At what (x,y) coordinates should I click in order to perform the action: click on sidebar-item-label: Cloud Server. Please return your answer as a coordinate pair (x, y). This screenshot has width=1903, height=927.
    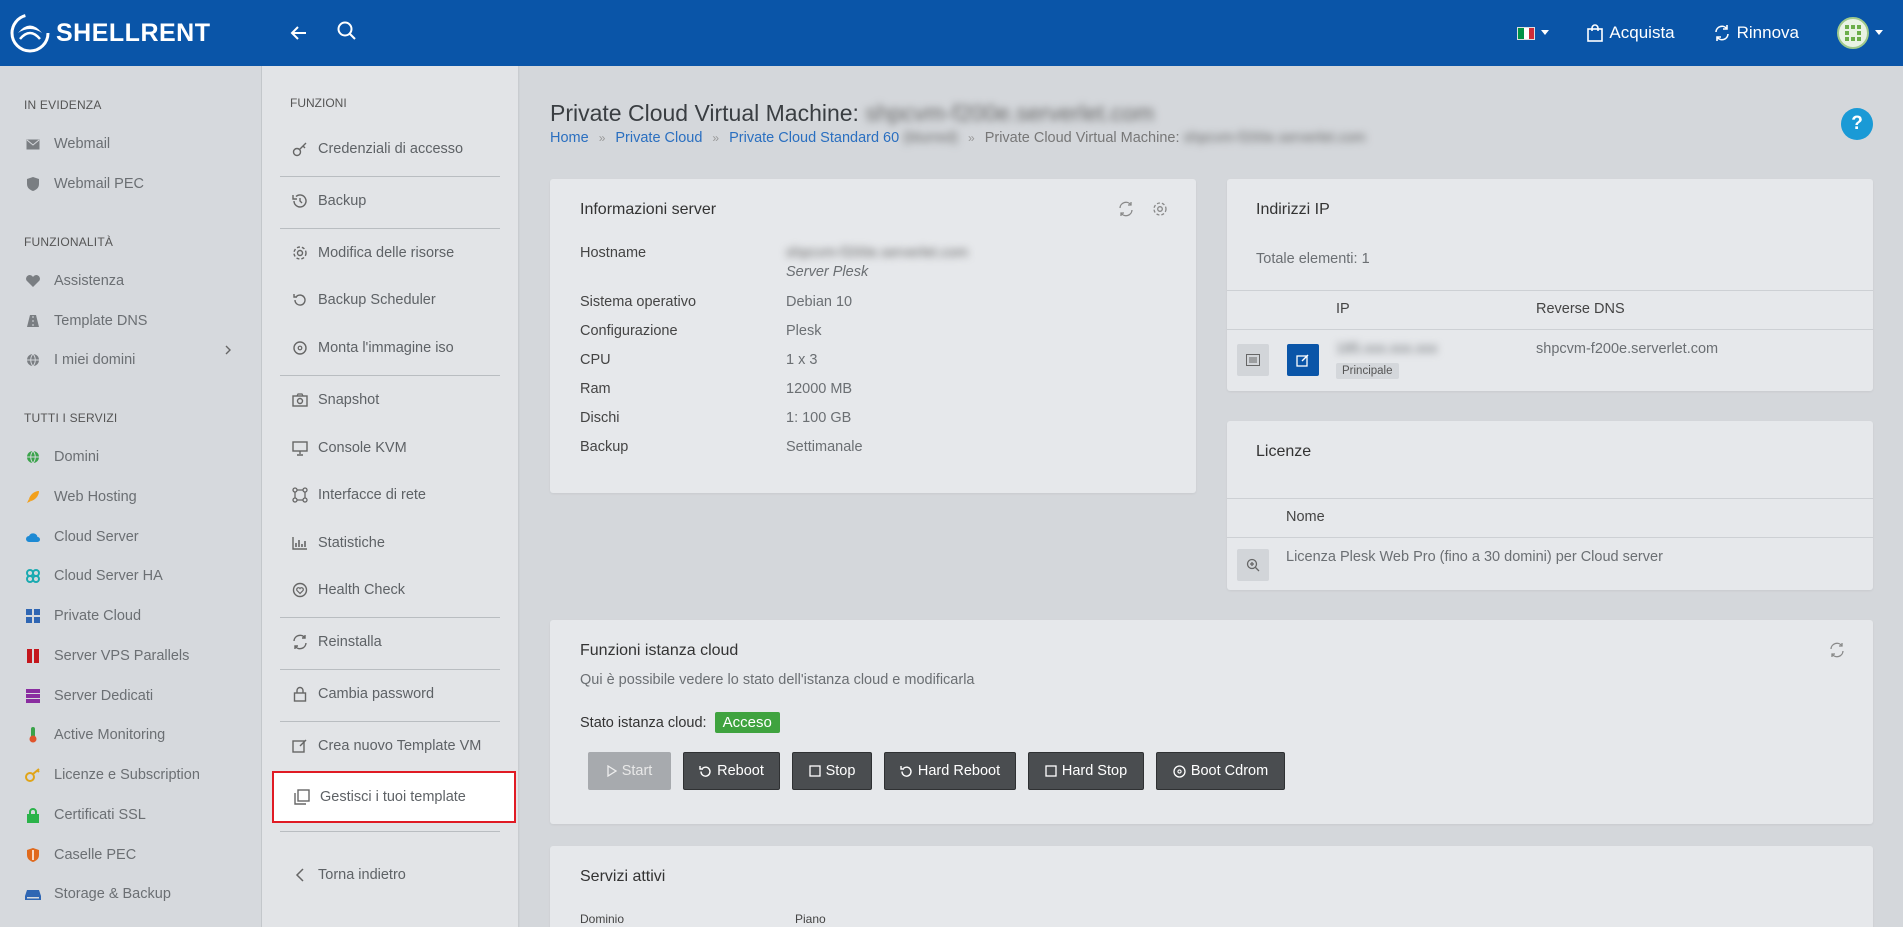
    Looking at the image, I should click on (96, 537).